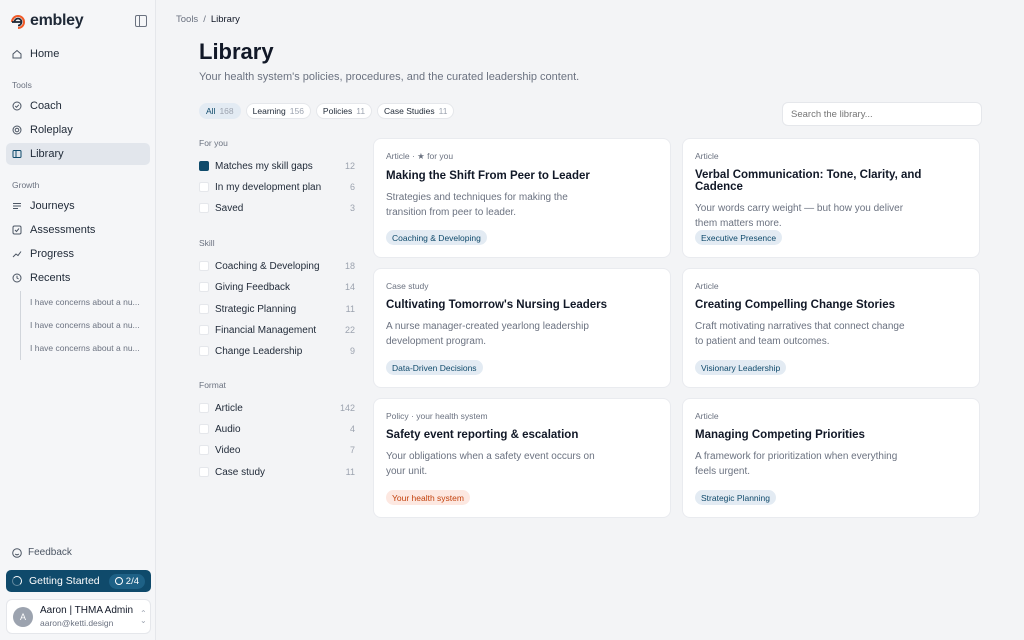  I want to click on card-meta: Article · ★ for you, so click(420, 156).